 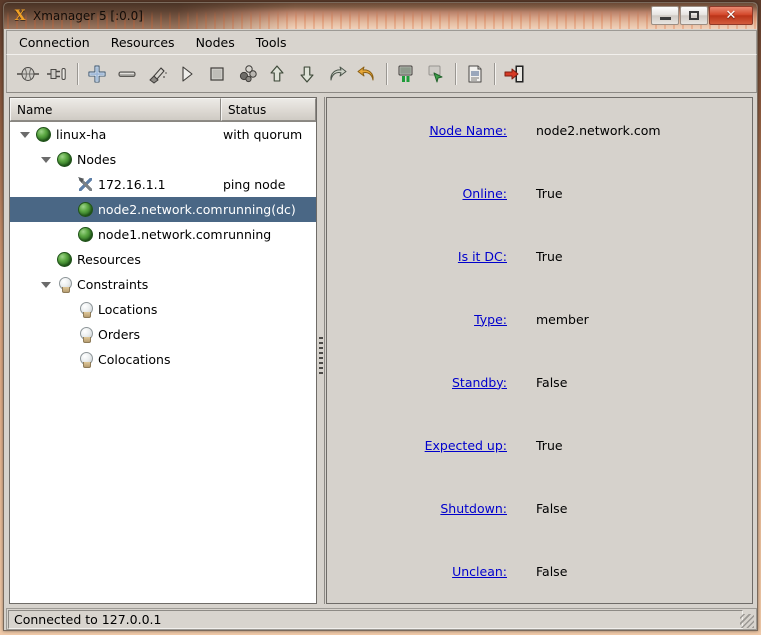 What do you see at coordinates (417, 571) in the screenshot?
I see `detail-field-label: Unclean:` at bounding box center [417, 571].